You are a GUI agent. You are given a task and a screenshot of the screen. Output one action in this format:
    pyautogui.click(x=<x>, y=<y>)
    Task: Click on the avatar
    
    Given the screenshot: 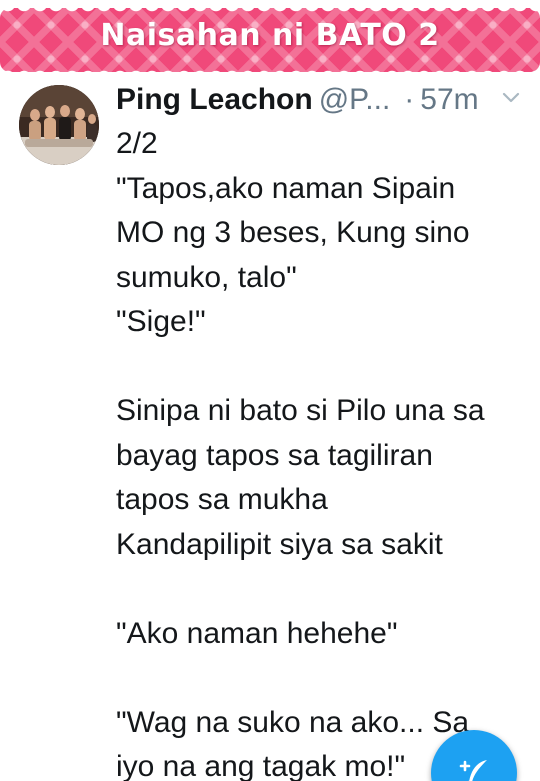 What is the action you would take?
    pyautogui.click(x=59, y=125)
    